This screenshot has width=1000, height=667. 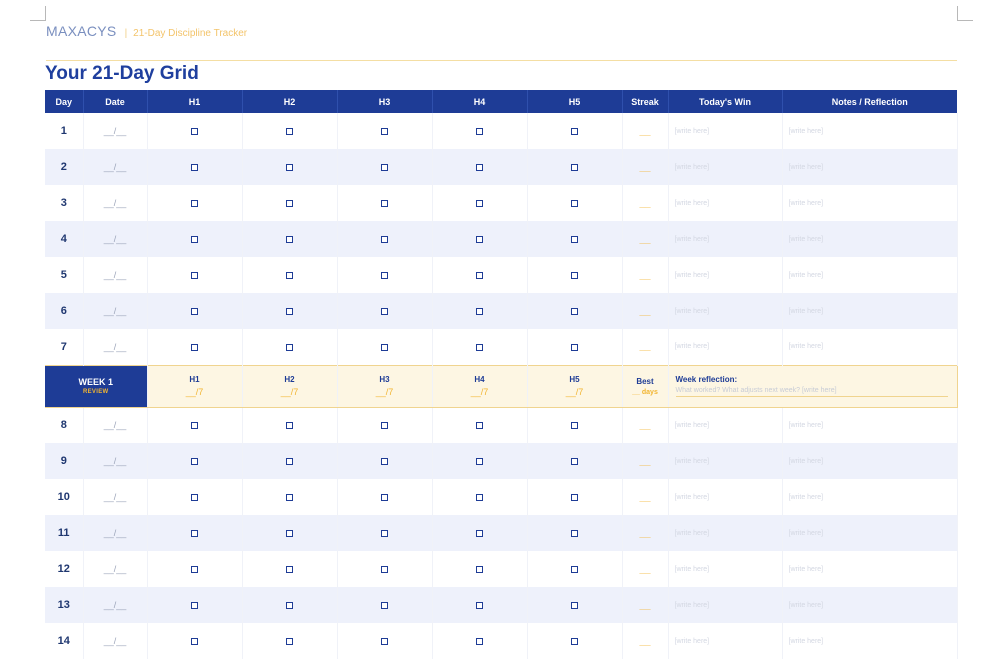 What do you see at coordinates (645, 386) in the screenshot?
I see `review-best-streak: Best __ days` at bounding box center [645, 386].